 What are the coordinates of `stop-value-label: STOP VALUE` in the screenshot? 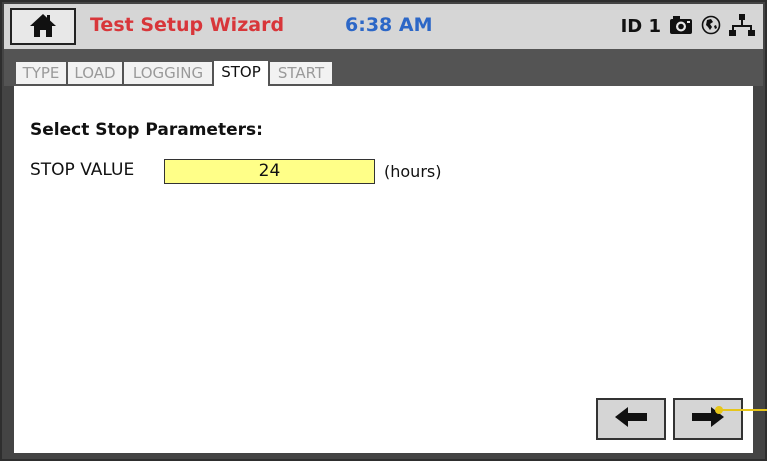 It's located at (82, 170).